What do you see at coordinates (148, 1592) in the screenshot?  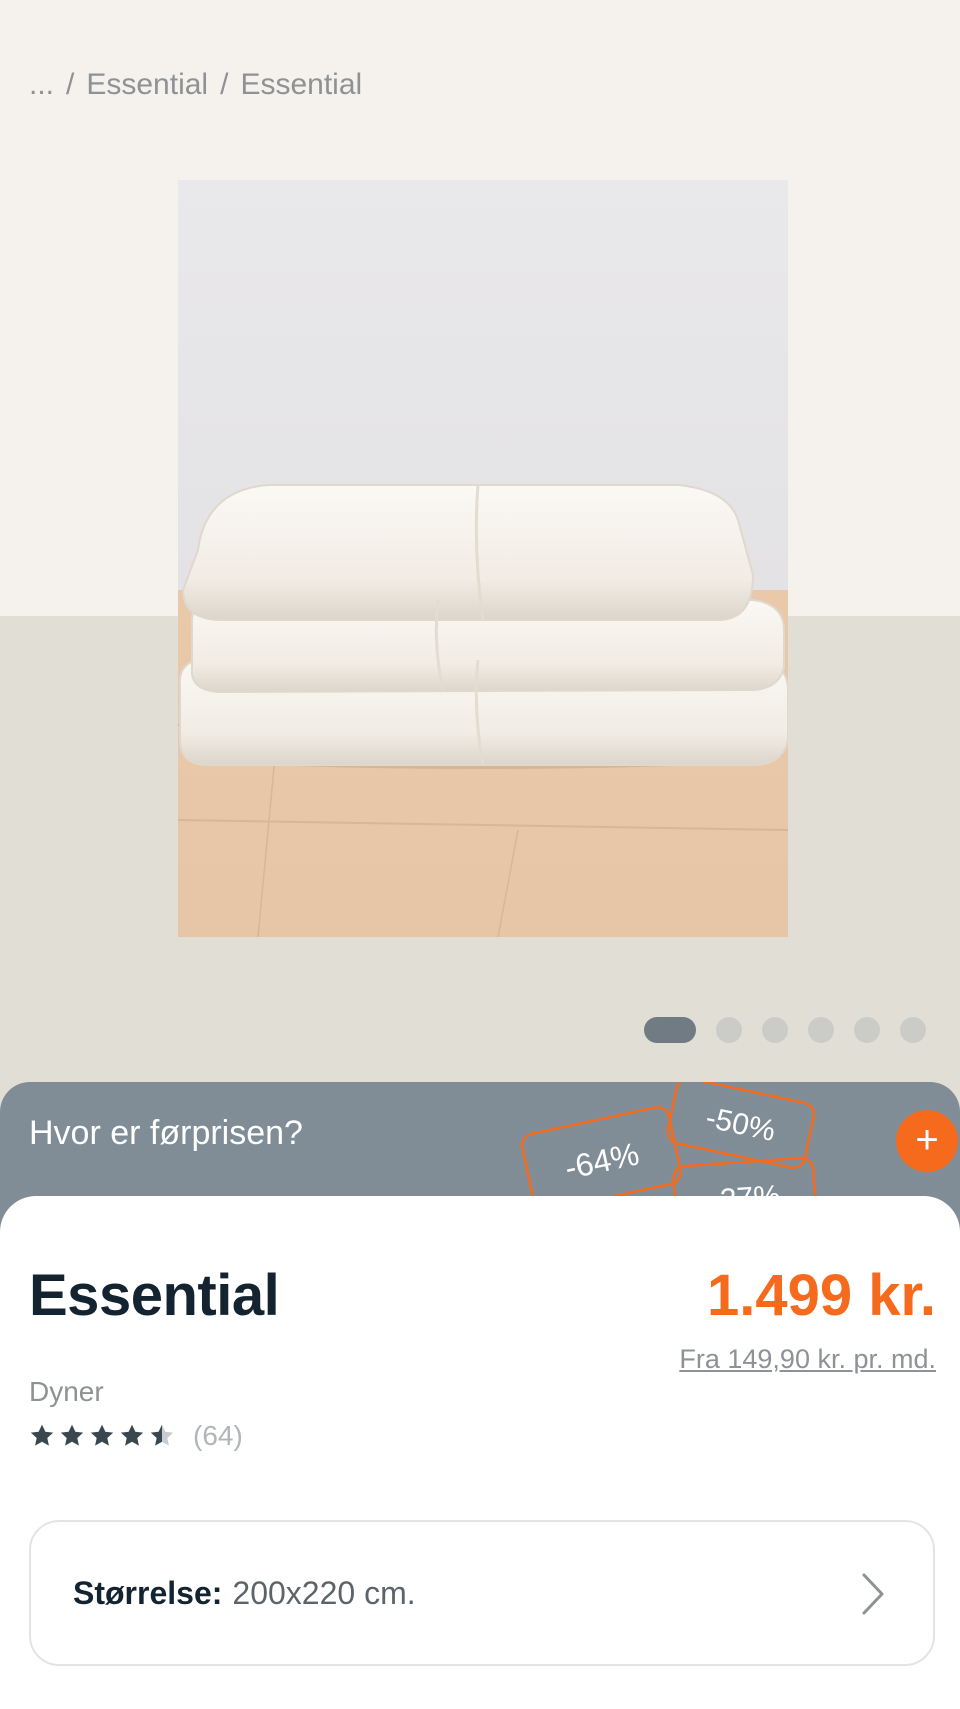 I see `size-label: Størrelse:` at bounding box center [148, 1592].